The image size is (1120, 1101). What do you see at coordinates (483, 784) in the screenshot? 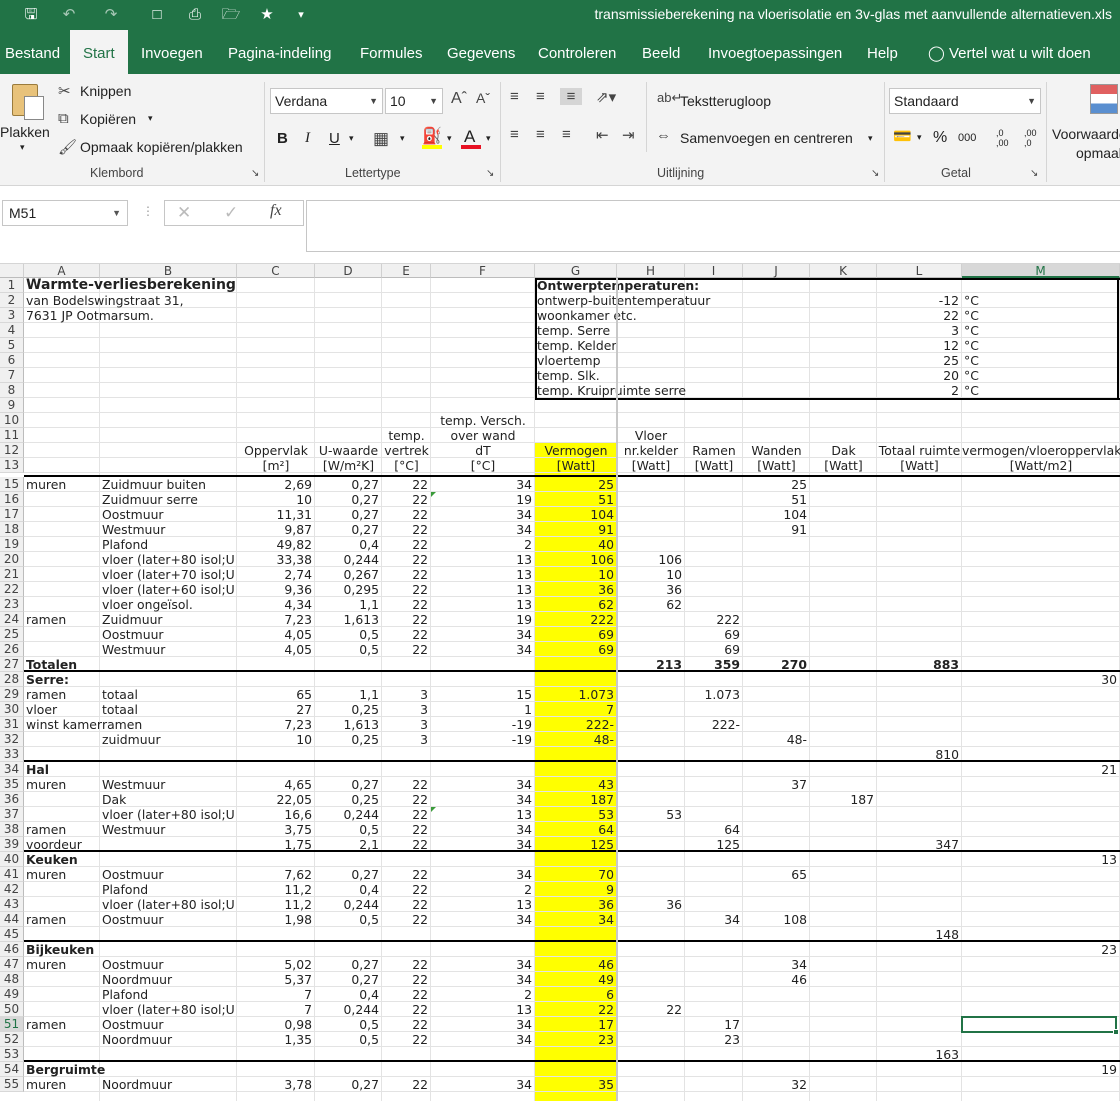
I see `cell-f35: 34` at bounding box center [483, 784].